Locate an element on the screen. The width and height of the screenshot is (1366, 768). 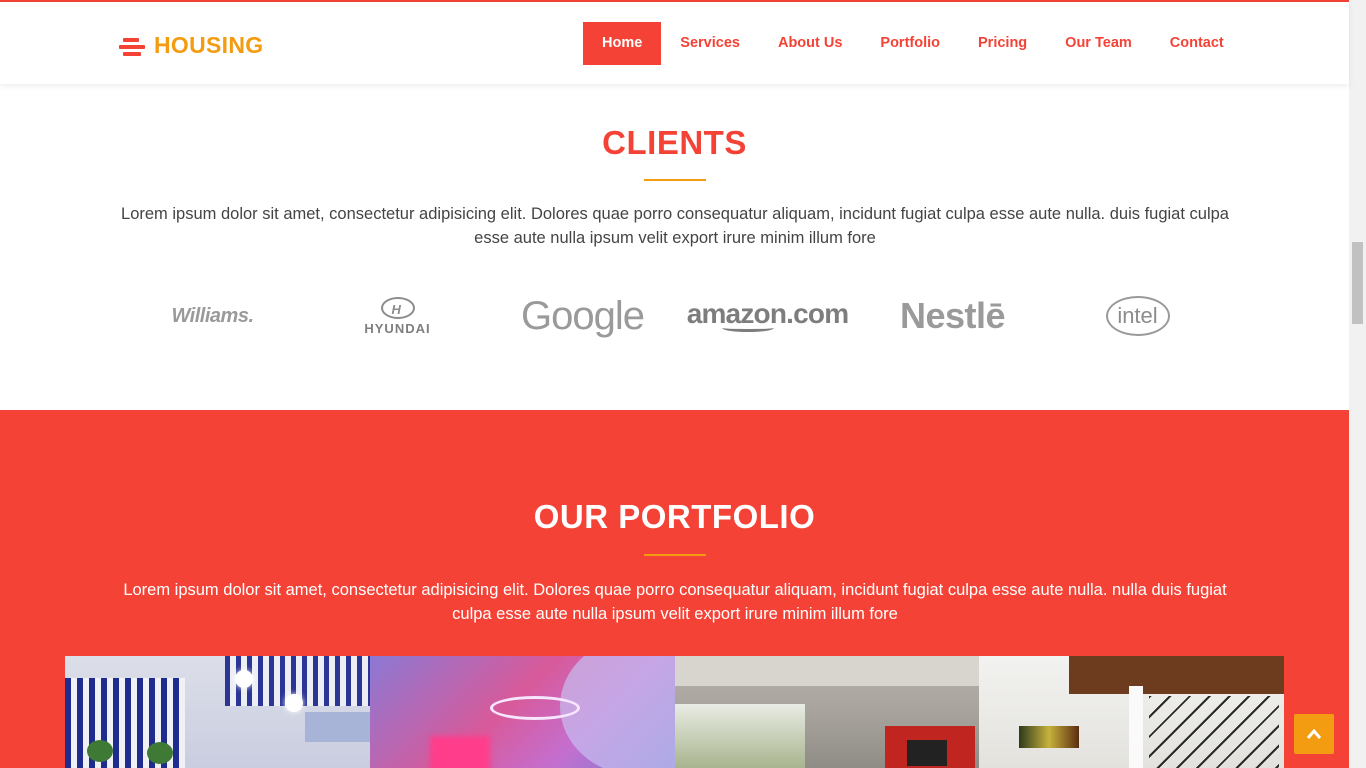
nestle-logo-text: Nestlē is located at coordinates (952, 315).